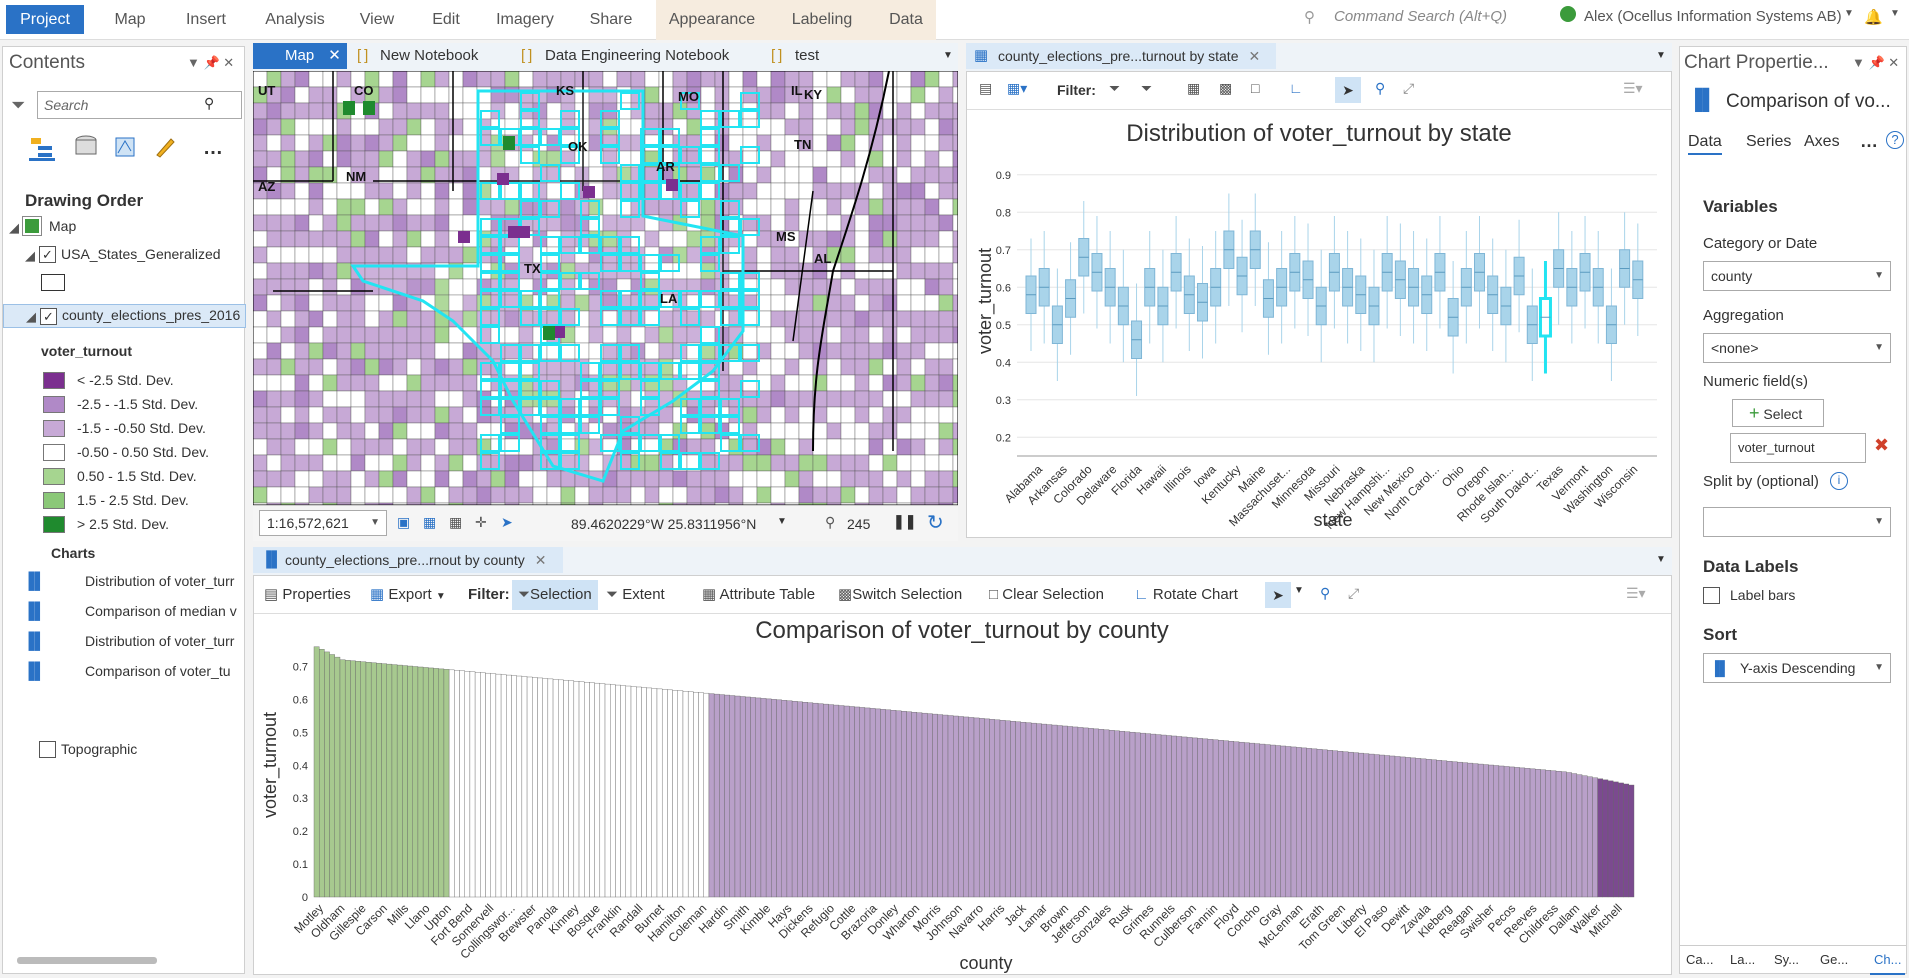  Describe the element at coordinates (1797, 348) in the screenshot. I see `aggregation-dropdown: <none> ▼` at that location.